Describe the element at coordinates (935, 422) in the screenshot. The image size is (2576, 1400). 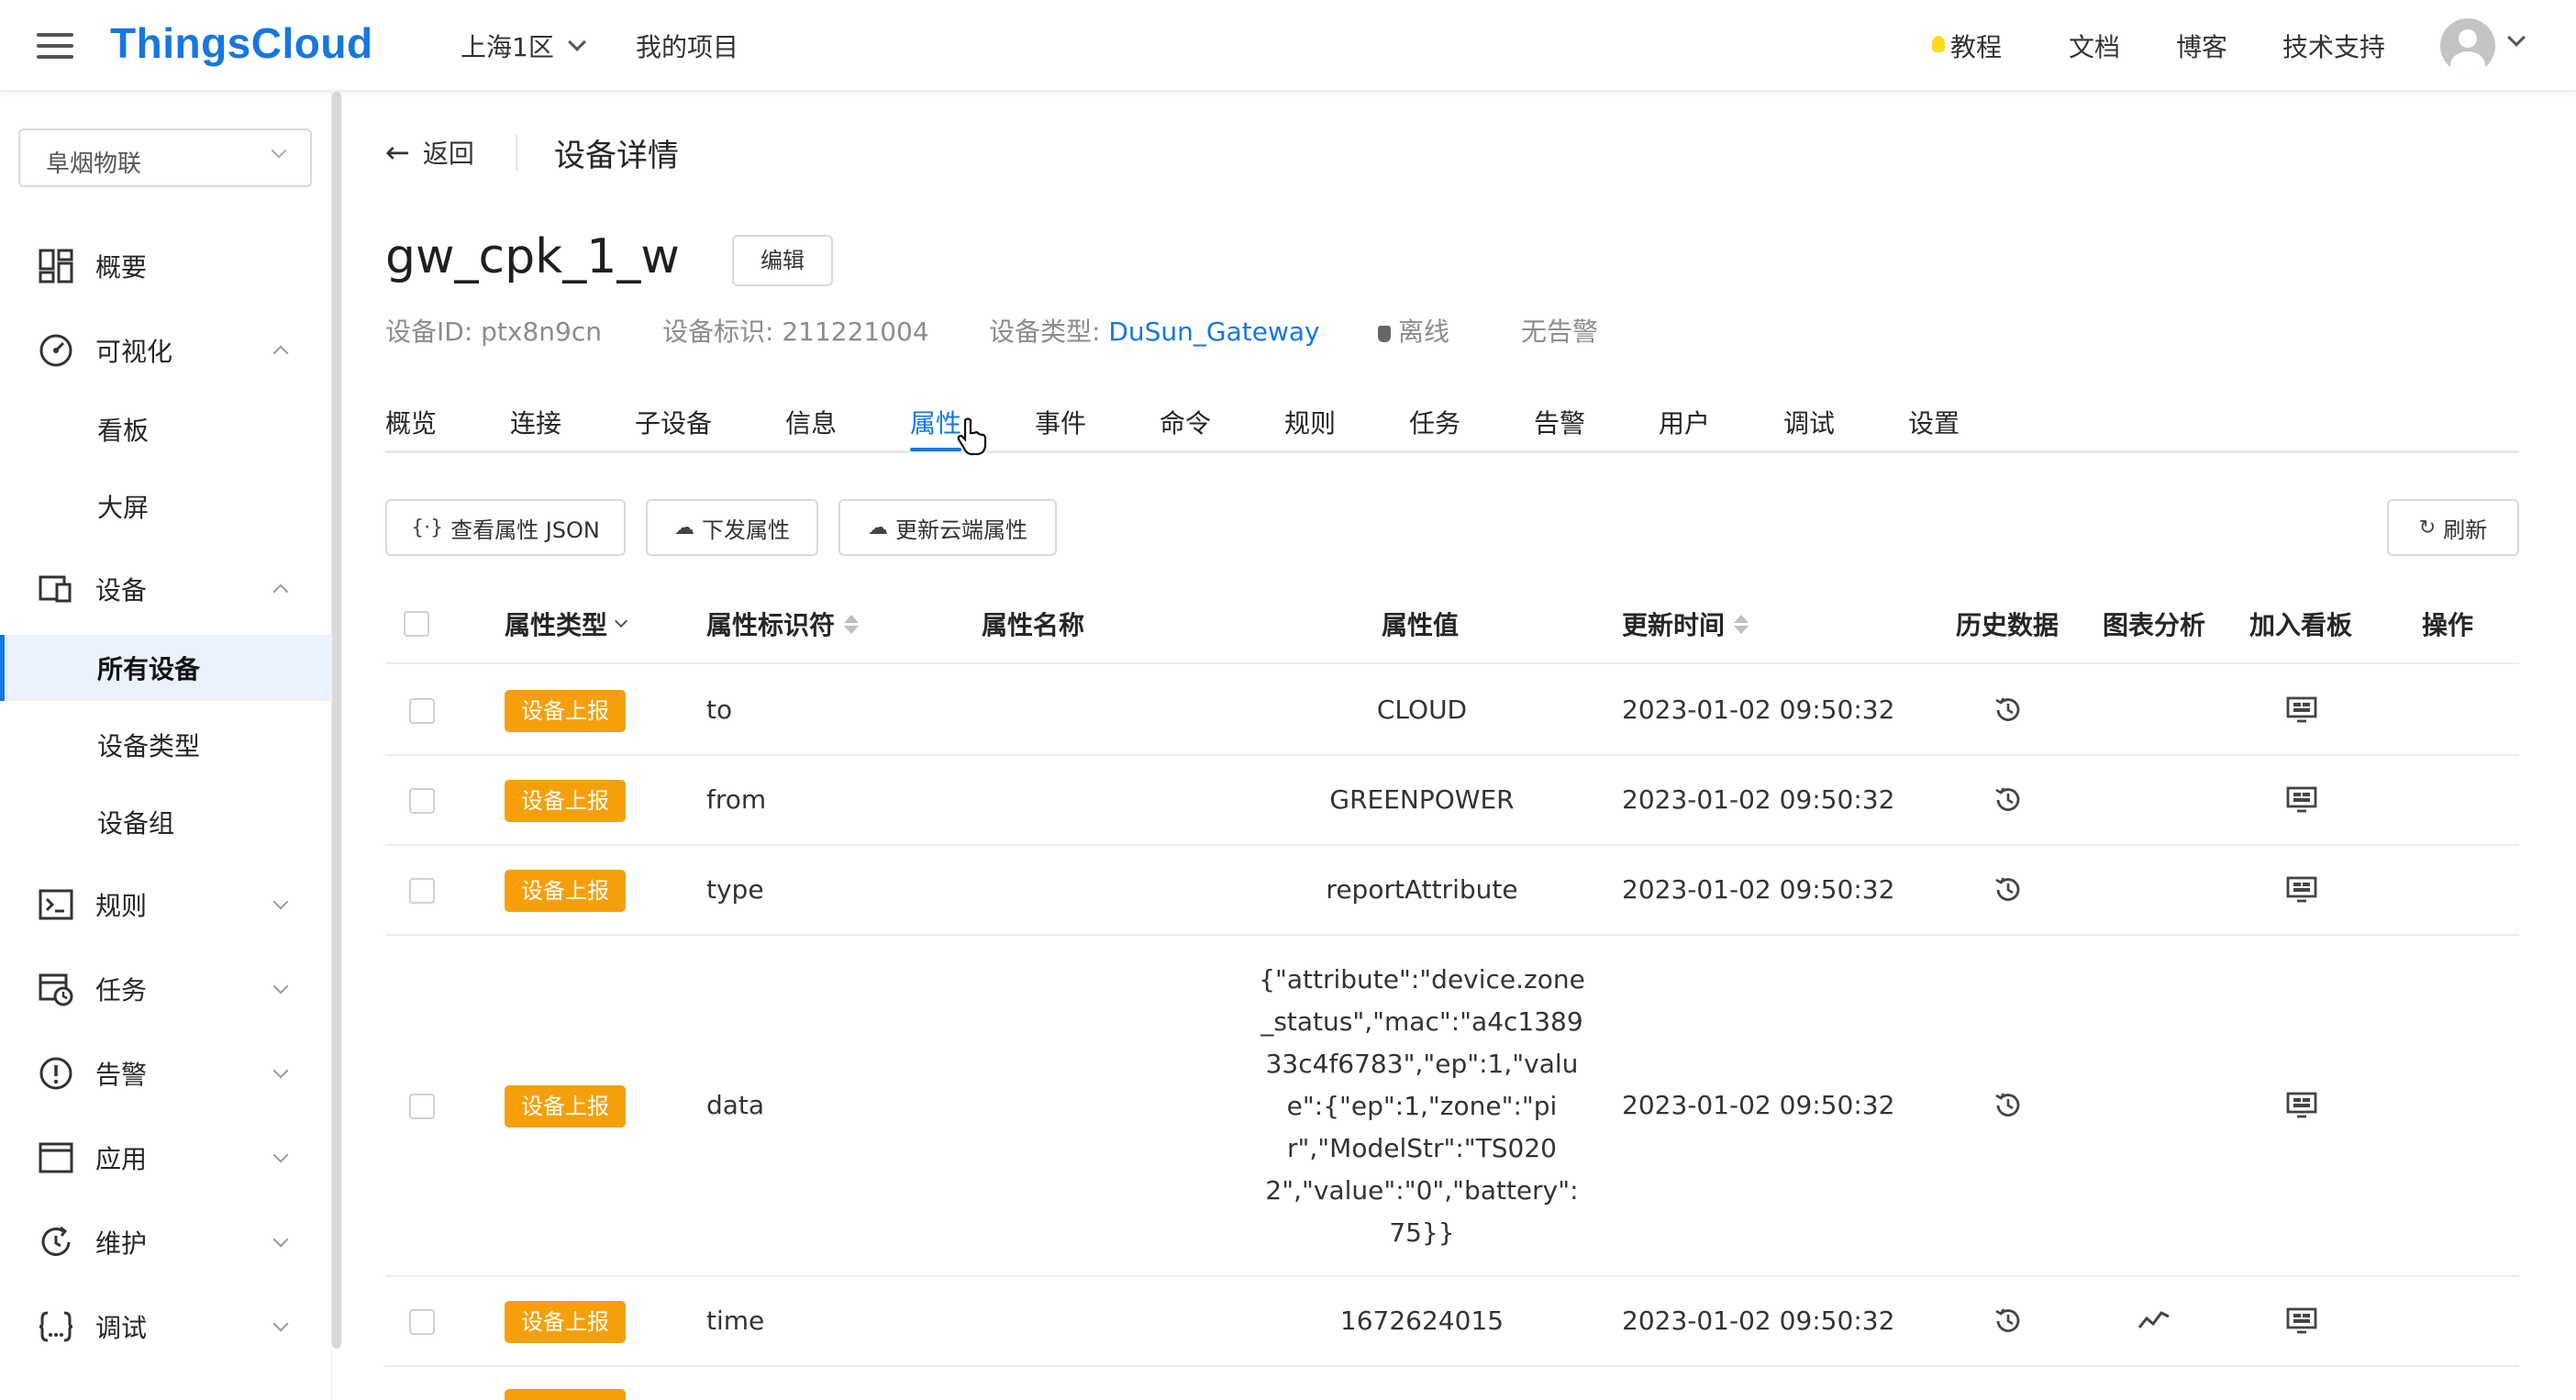
I see `tab-attributes: 属性` at that location.